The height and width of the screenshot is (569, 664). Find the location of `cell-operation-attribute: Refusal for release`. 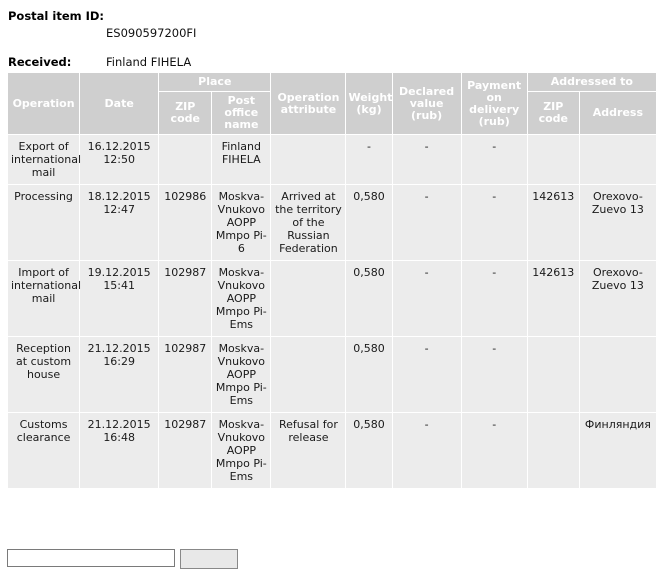

cell-operation-attribute: Refusal for release is located at coordinates (308, 450).